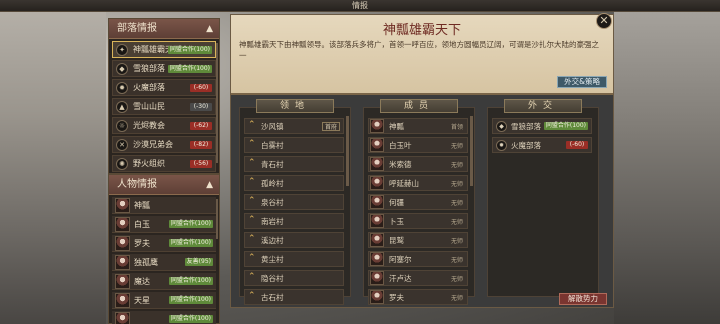 The image size is (720, 324). I want to click on diplomacy-row: ✹ 火魔部落 (-60), so click(542, 145).